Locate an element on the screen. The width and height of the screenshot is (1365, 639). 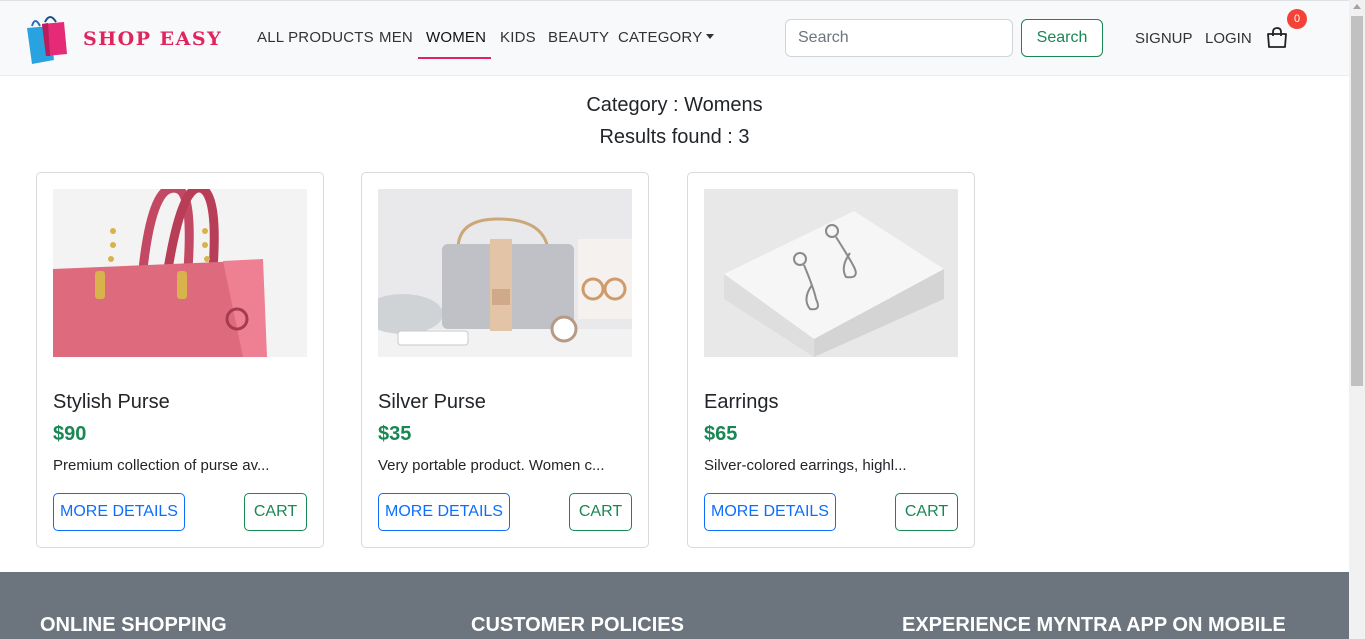
caret-down-icon is located at coordinates (710, 36).